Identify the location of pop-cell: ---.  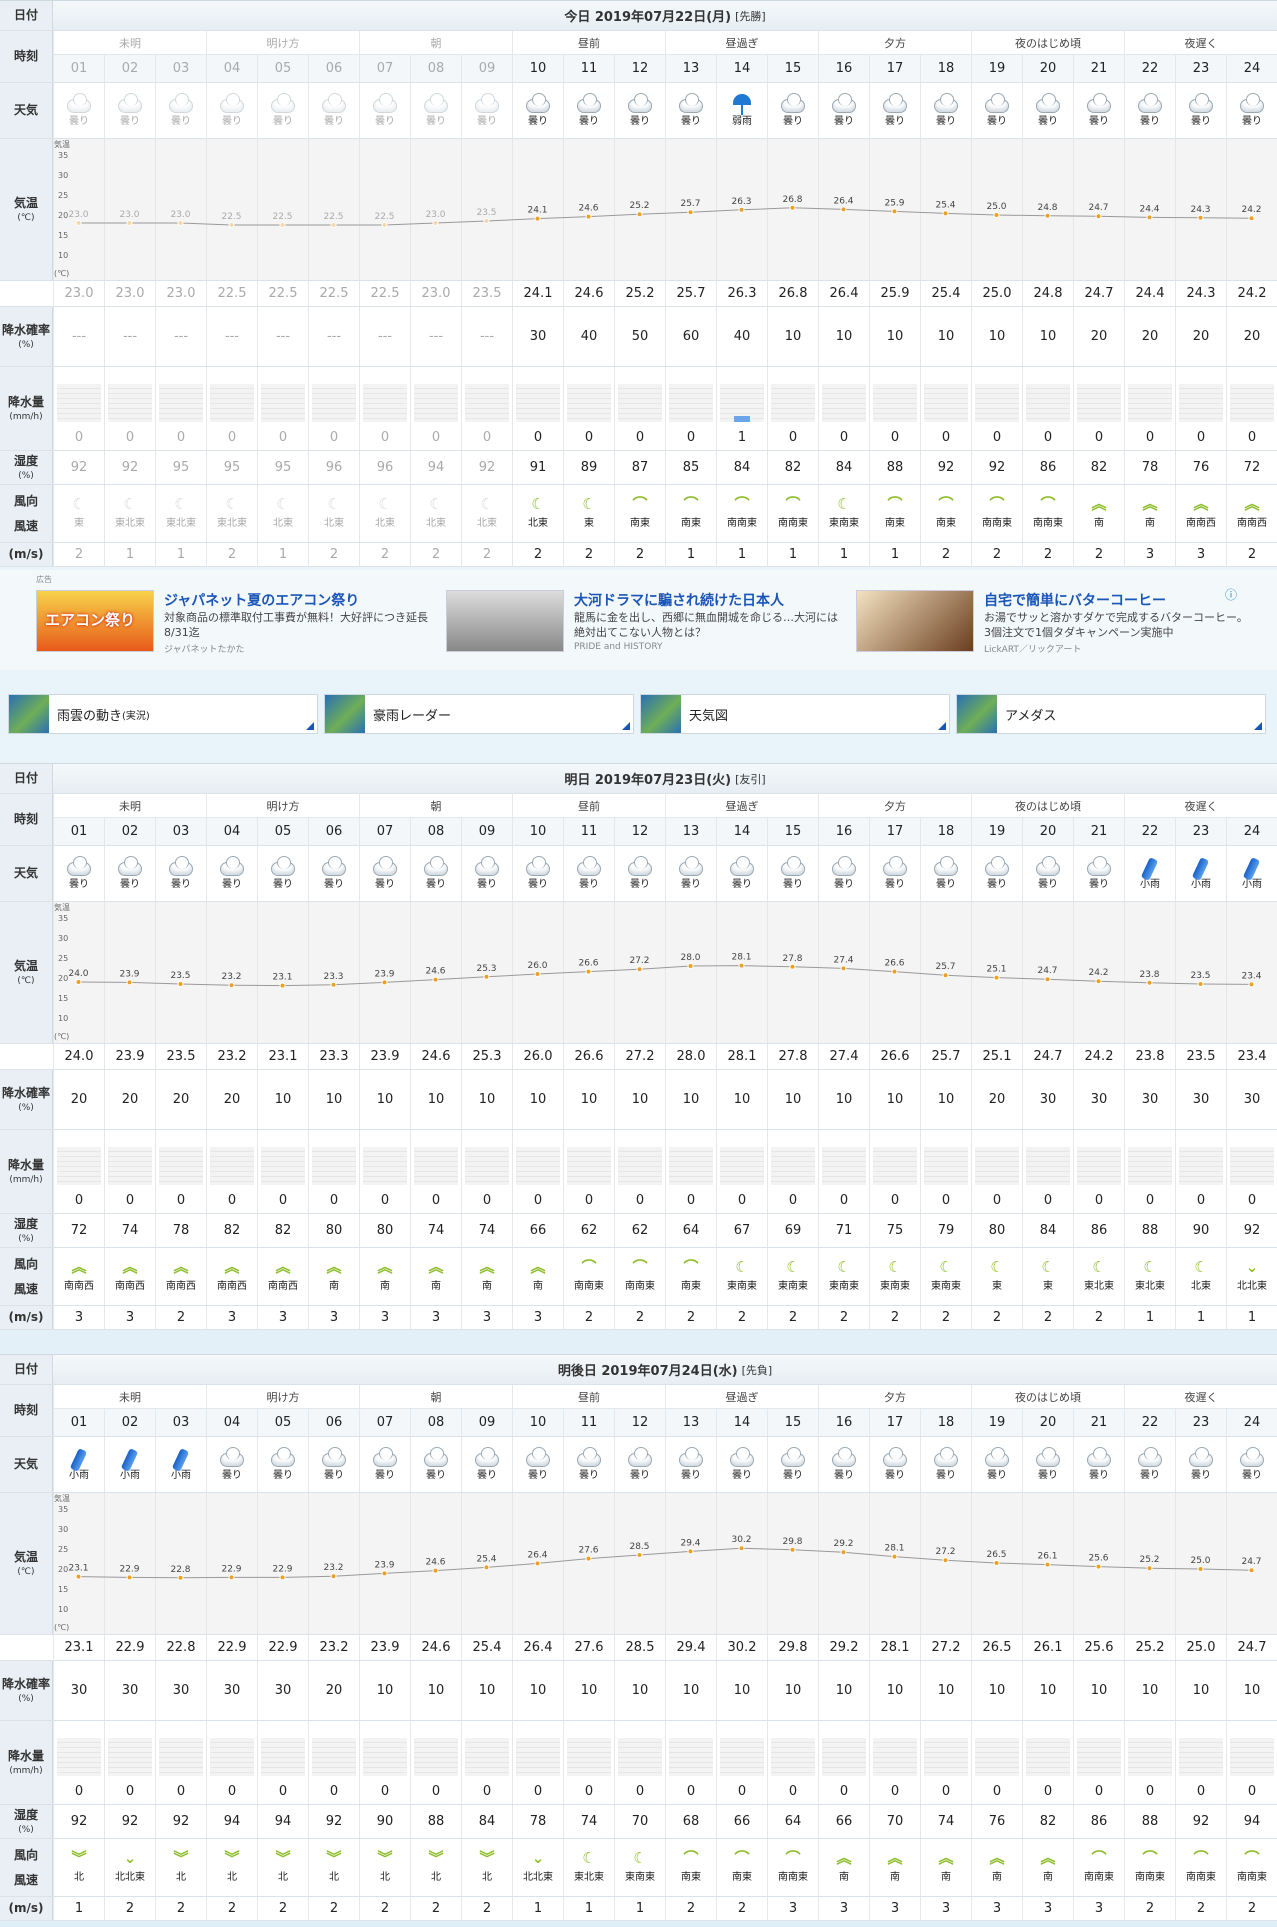
(282, 336).